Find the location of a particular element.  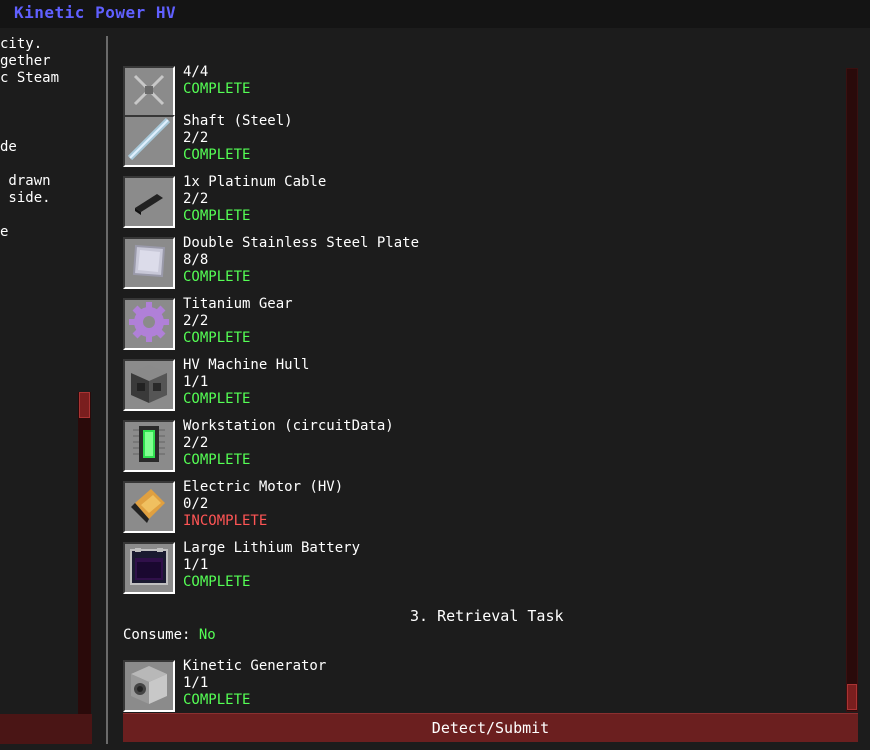

item-name: Shaft (Steel) is located at coordinates (238, 121).